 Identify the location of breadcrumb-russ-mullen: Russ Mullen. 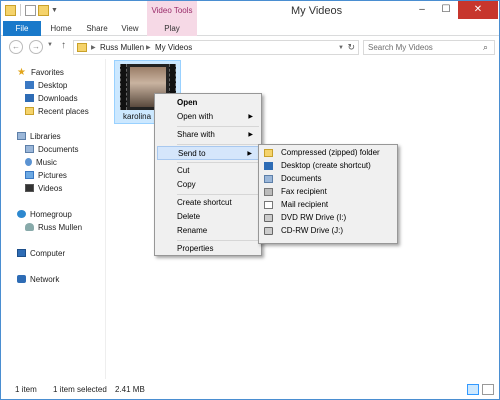
(122, 48).